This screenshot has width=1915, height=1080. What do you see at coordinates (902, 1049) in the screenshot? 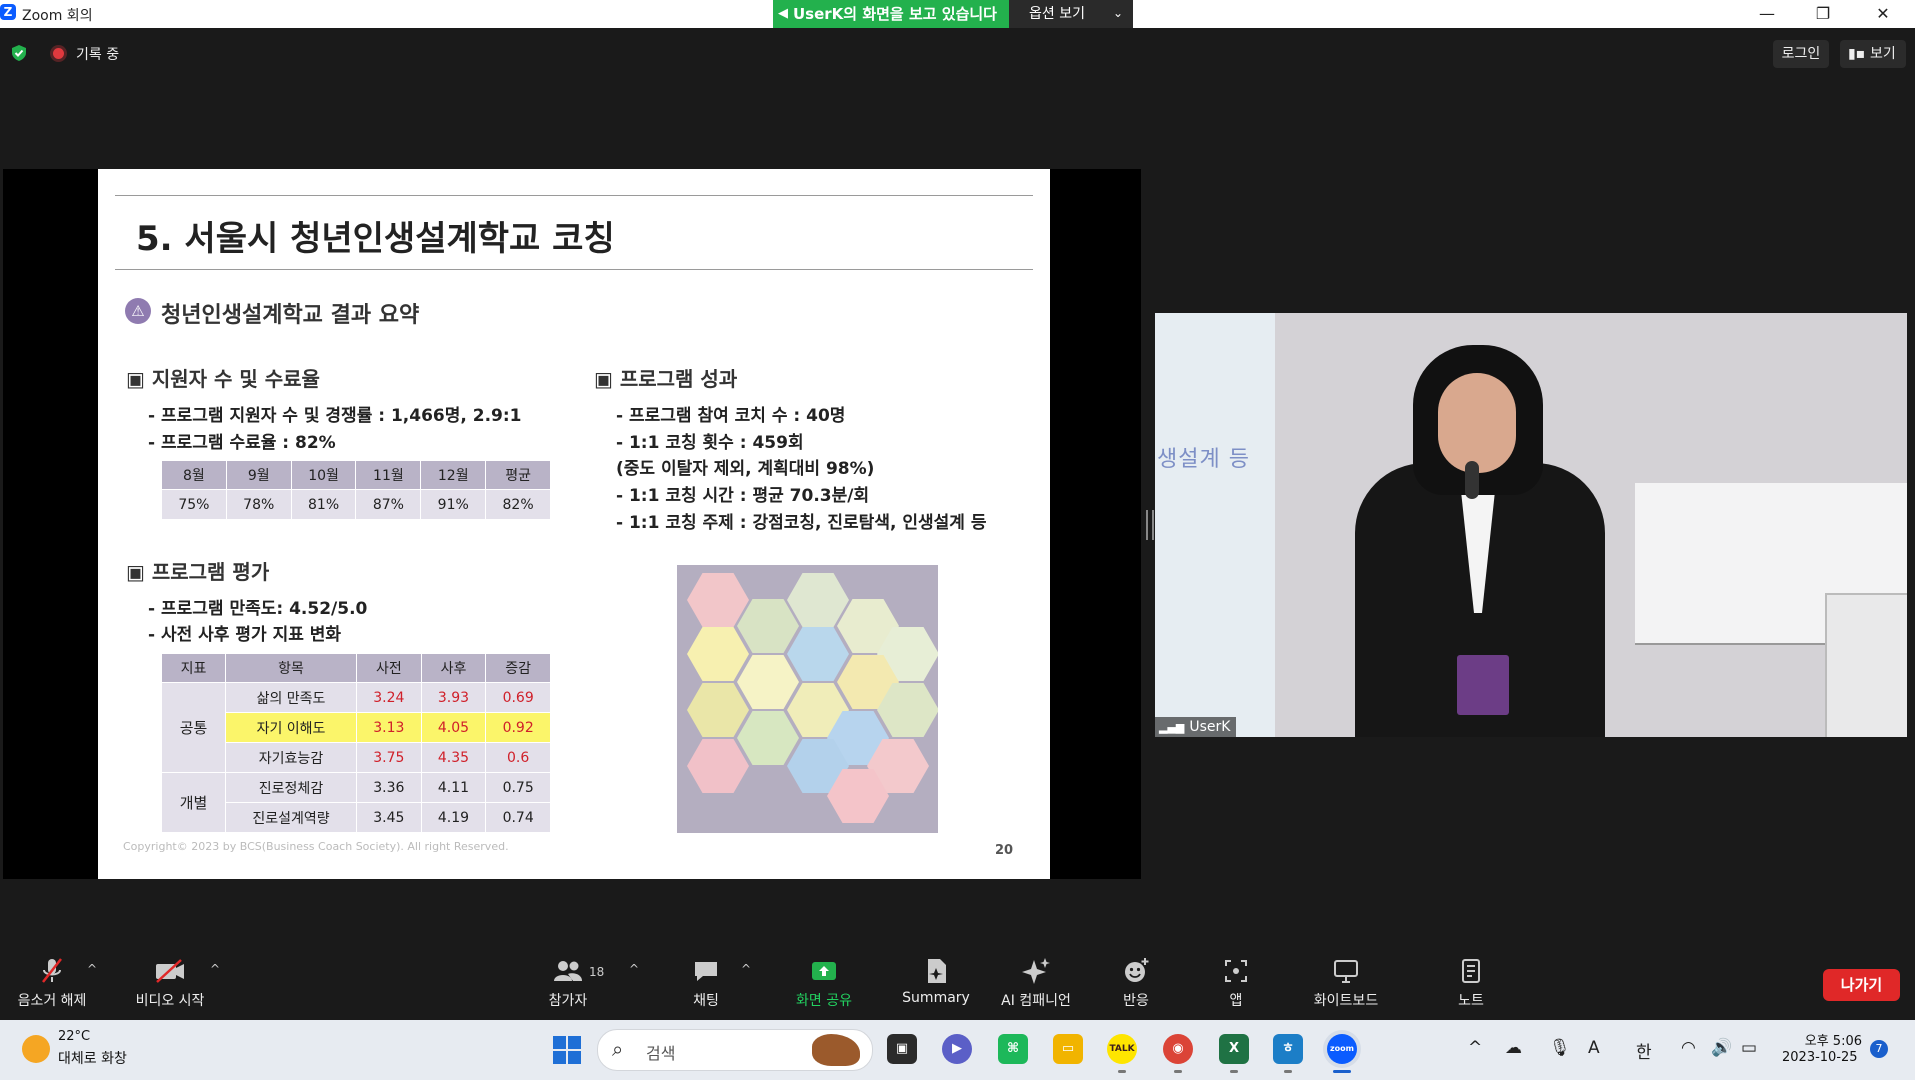
I see `task-view-icon: ▣` at bounding box center [902, 1049].